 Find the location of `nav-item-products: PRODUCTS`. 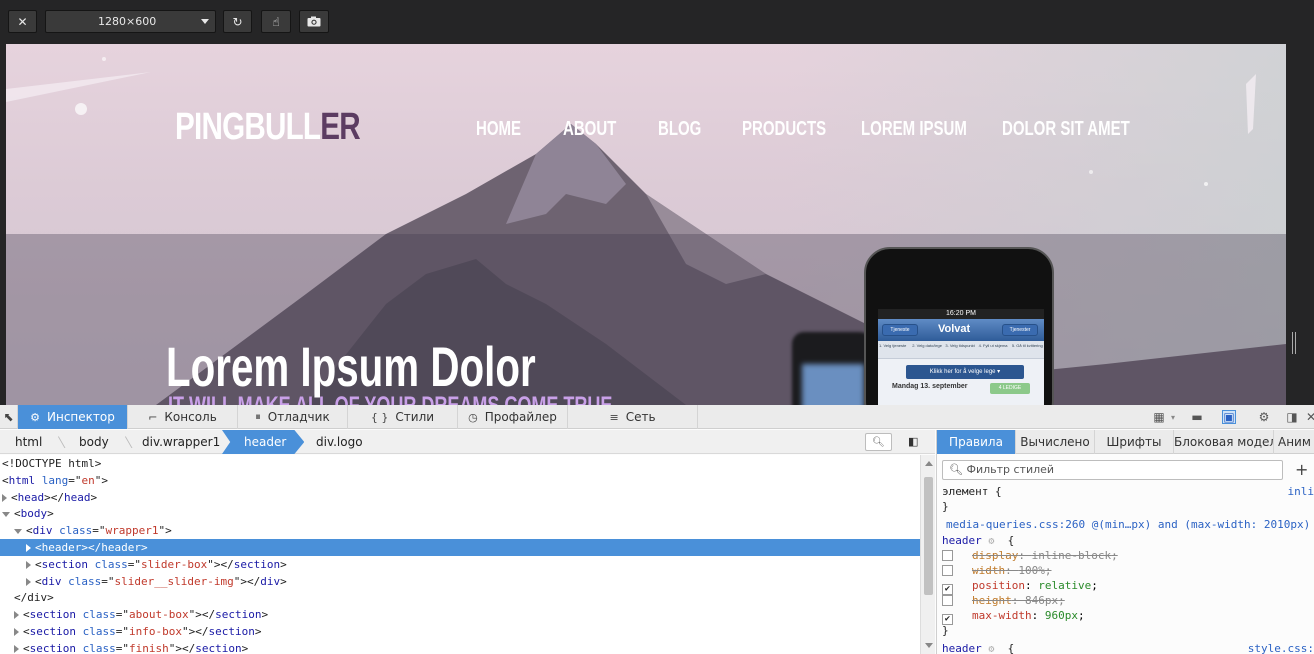

nav-item-products: PRODUCTS is located at coordinates (784, 129).